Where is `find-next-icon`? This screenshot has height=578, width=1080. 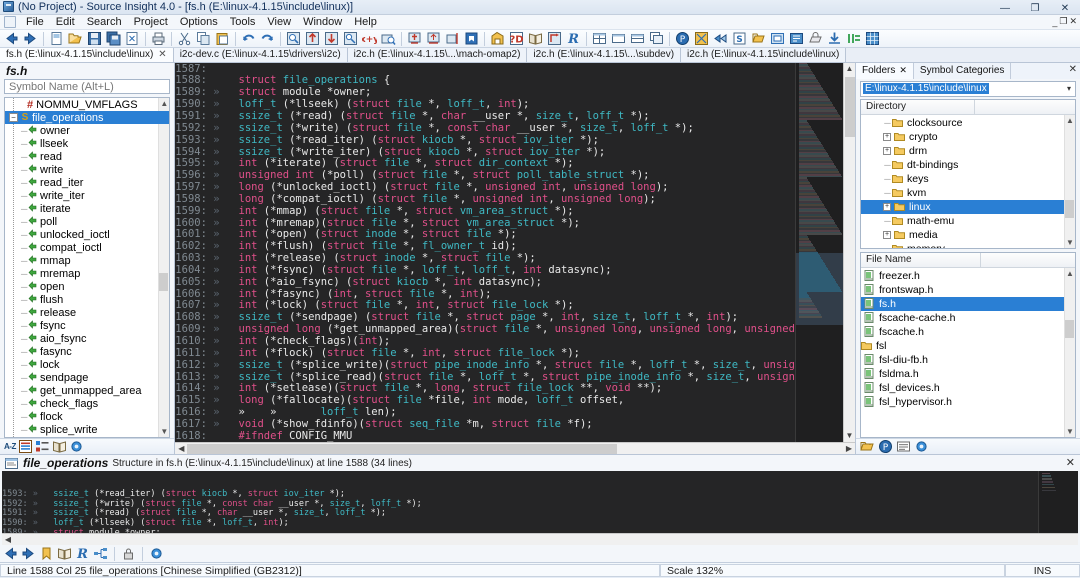
find-next-icon is located at coordinates (331, 38).